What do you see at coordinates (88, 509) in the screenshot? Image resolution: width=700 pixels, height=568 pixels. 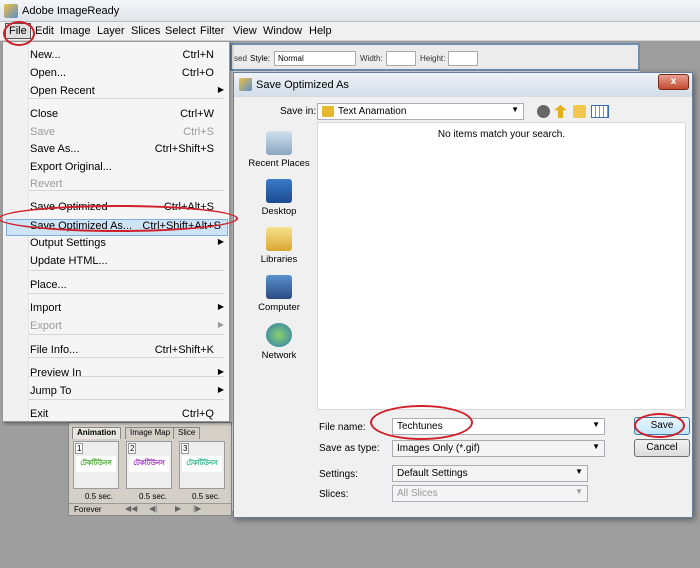 I see `loop-select: Forever` at bounding box center [88, 509].